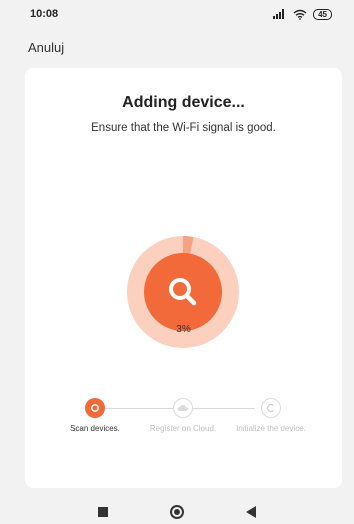  I want to click on back-button, so click(251, 512).